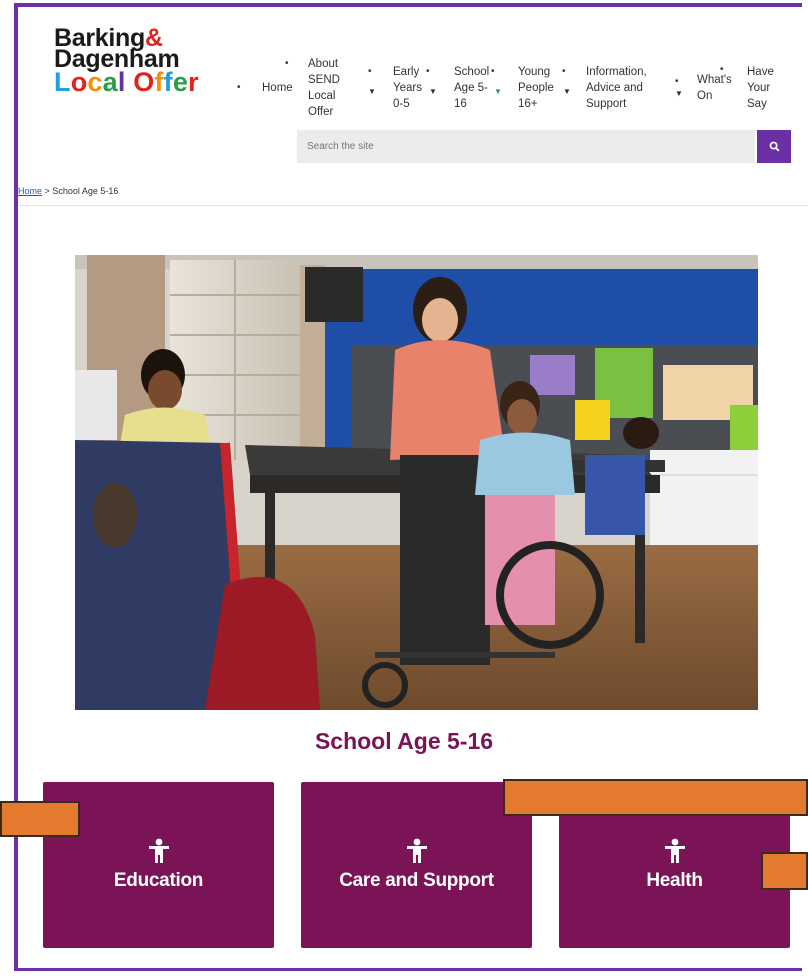 The height and width of the screenshot is (976, 808). Describe the element at coordinates (534, 72) in the screenshot. I see `nav-young-line1: Young` at that location.